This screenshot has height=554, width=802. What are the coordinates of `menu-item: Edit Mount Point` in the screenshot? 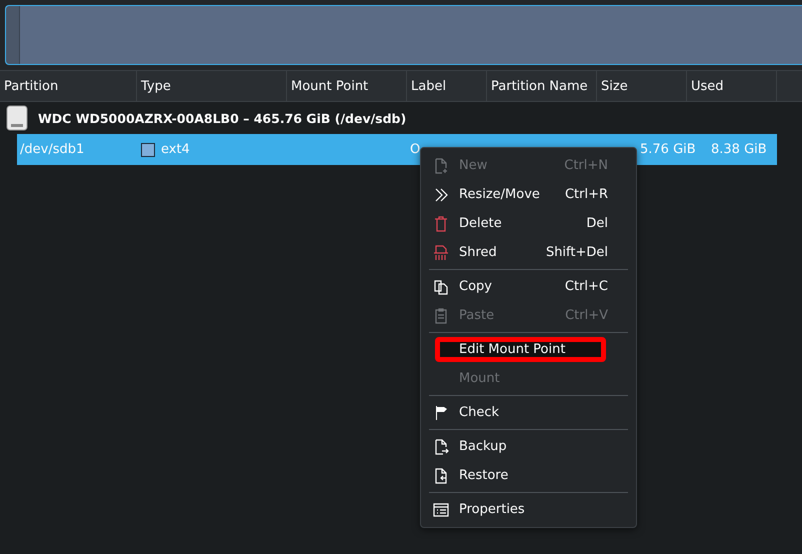 It's located at (528, 349).